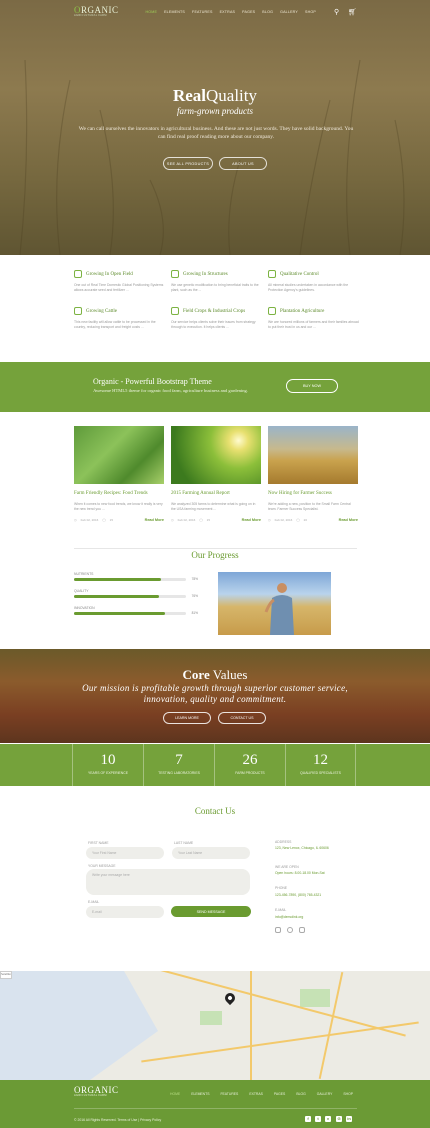  Describe the element at coordinates (84, 608) in the screenshot. I see `progress-label: INNOVATION` at that location.